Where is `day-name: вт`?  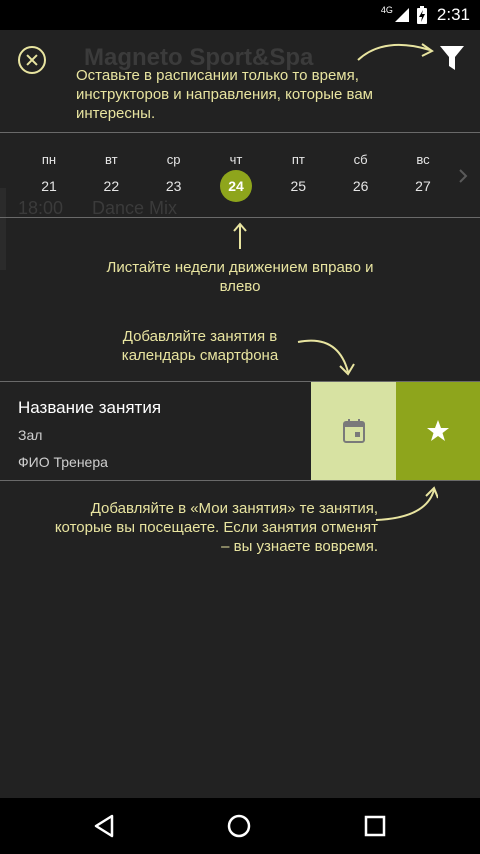
day-name: вт is located at coordinates (111, 159).